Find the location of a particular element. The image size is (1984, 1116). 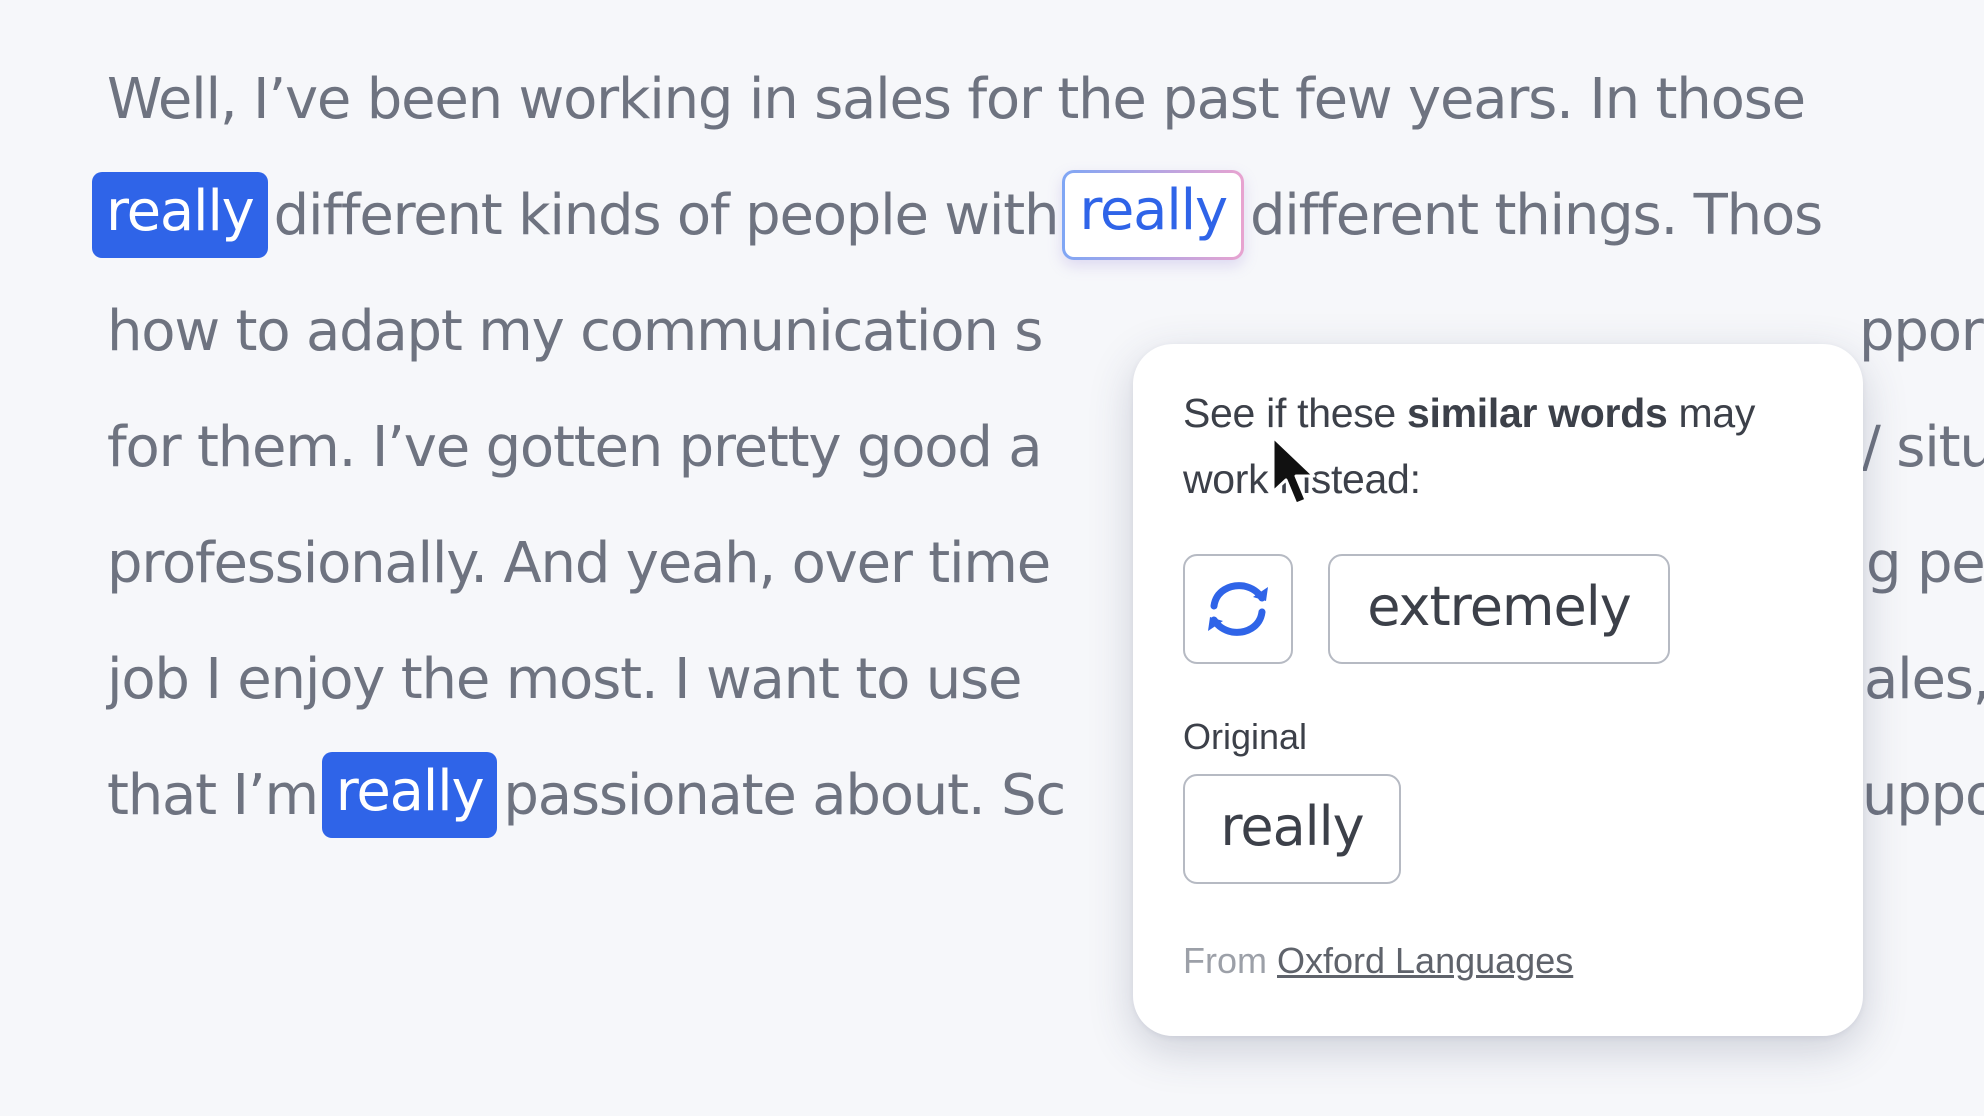

text-line: for them. I’ve gotten pretty good a is located at coordinates (575, 447).